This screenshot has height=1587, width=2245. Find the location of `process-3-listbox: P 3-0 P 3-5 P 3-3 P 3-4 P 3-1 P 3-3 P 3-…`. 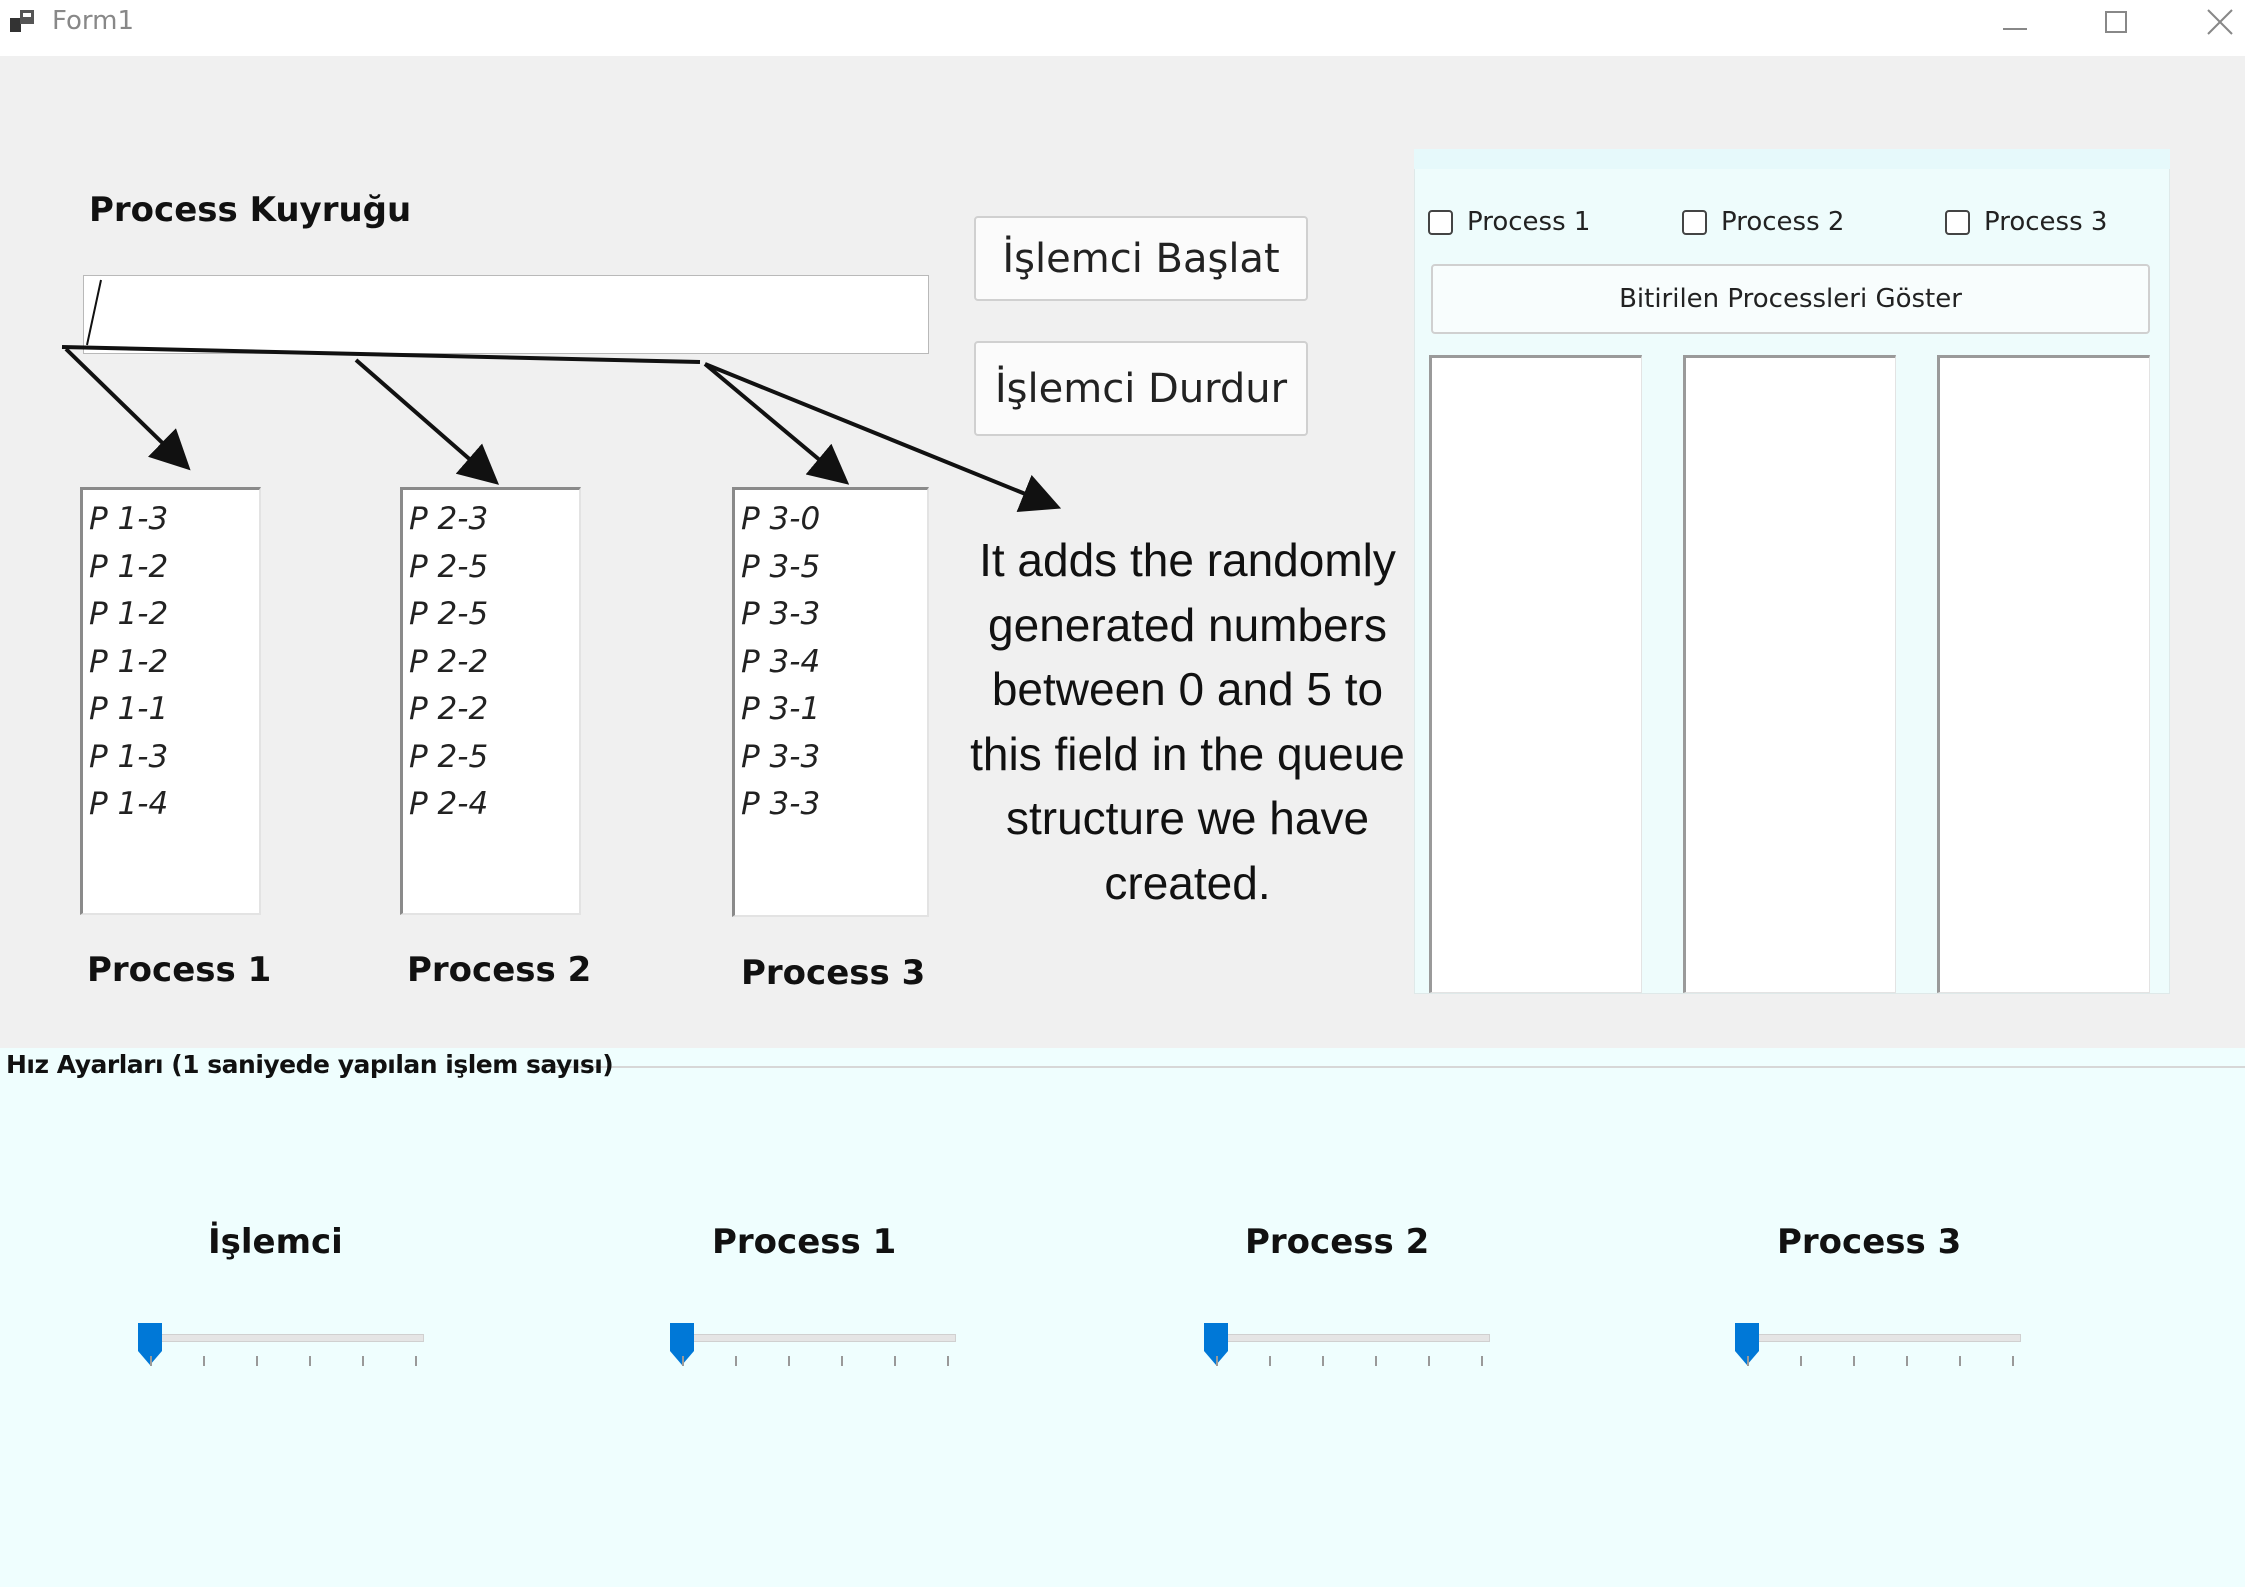

process-3-listbox: P 3-0 P 3-5 P 3-3 P 3-4 P 3-1 P 3-3 P 3-… is located at coordinates (830, 702).